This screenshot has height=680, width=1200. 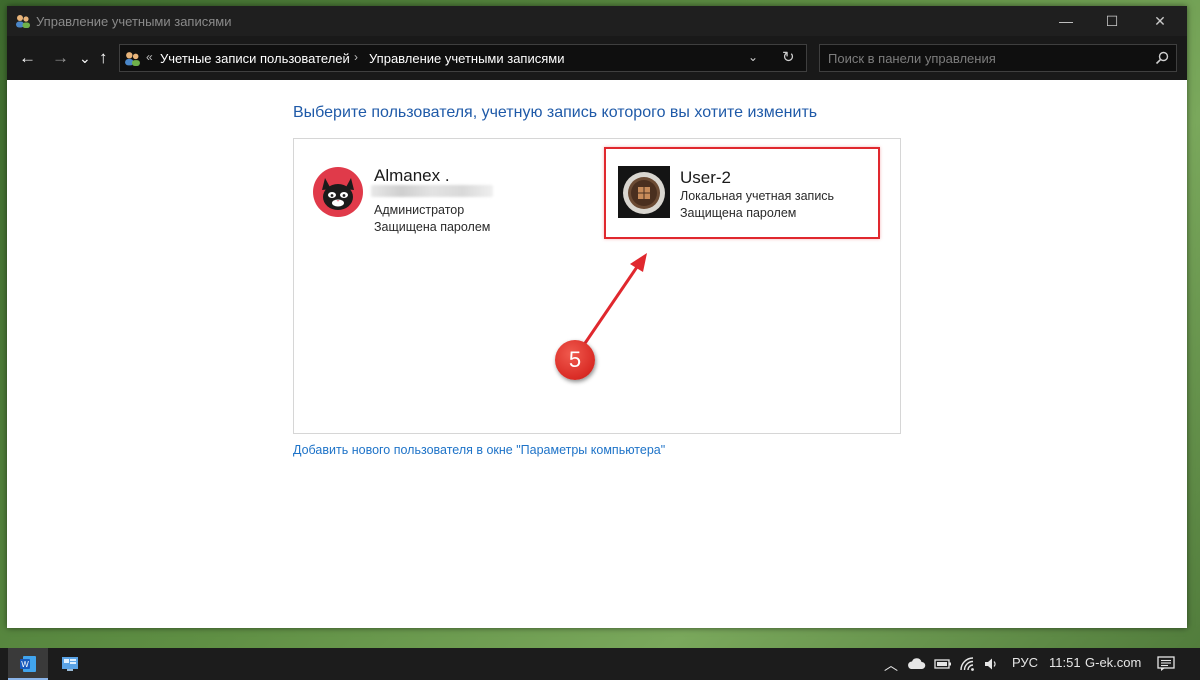 What do you see at coordinates (991, 664) in the screenshot?
I see `volume-icon` at bounding box center [991, 664].